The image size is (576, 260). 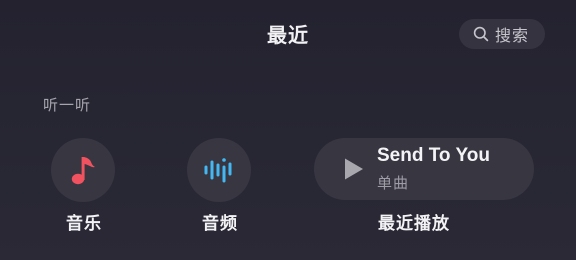 What do you see at coordinates (84, 224) in the screenshot?
I see `music-label: 音乐` at bounding box center [84, 224].